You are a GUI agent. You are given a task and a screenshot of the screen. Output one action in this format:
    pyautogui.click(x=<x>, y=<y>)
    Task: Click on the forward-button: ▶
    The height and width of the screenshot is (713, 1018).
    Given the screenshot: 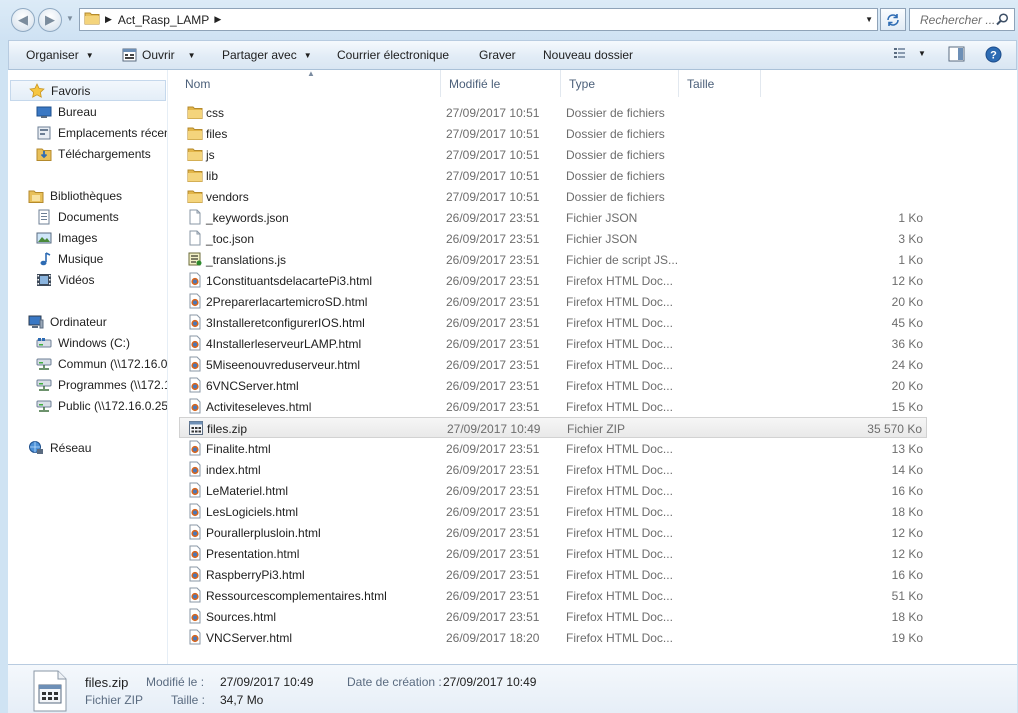 What is the action you would take?
    pyautogui.click(x=50, y=20)
    